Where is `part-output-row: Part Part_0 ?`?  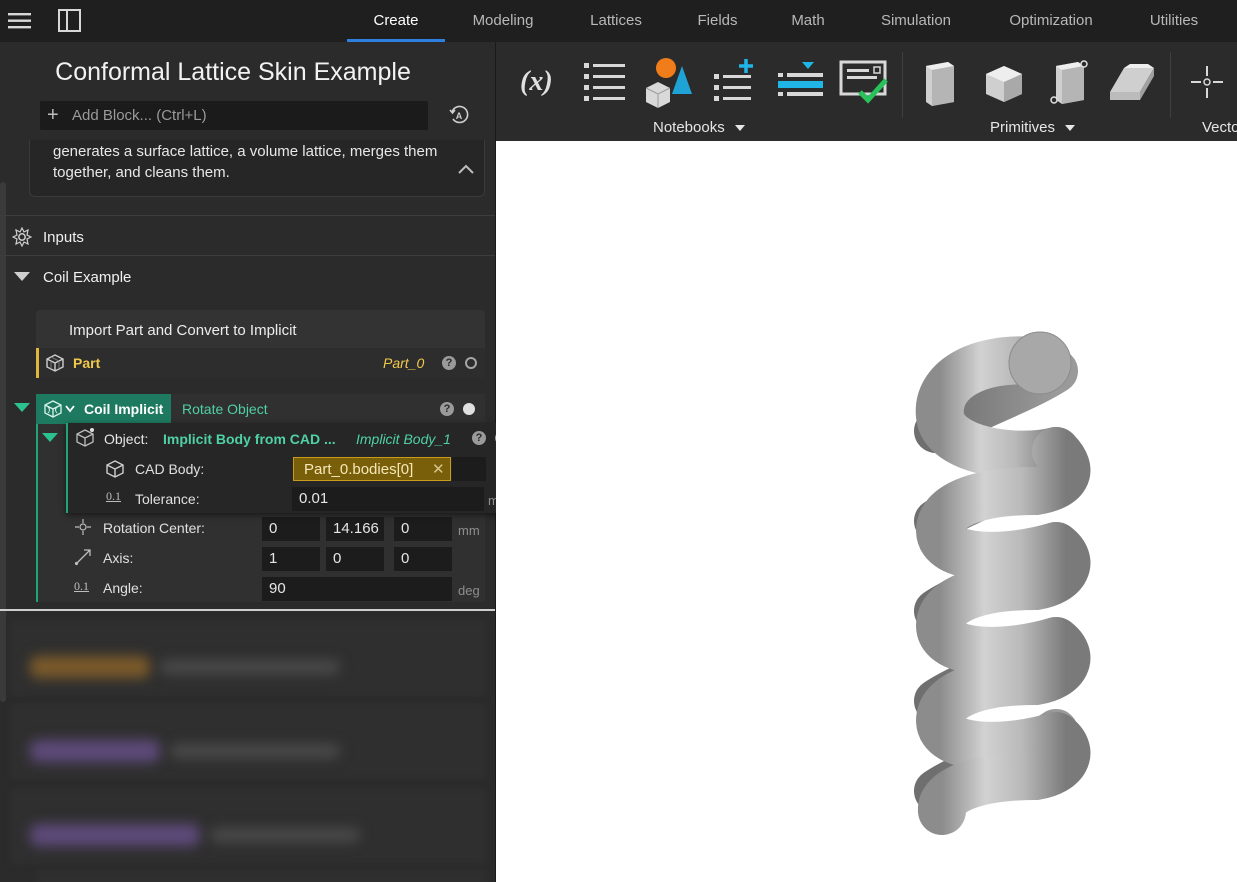 part-output-row: Part Part_0 ? is located at coordinates (260, 363).